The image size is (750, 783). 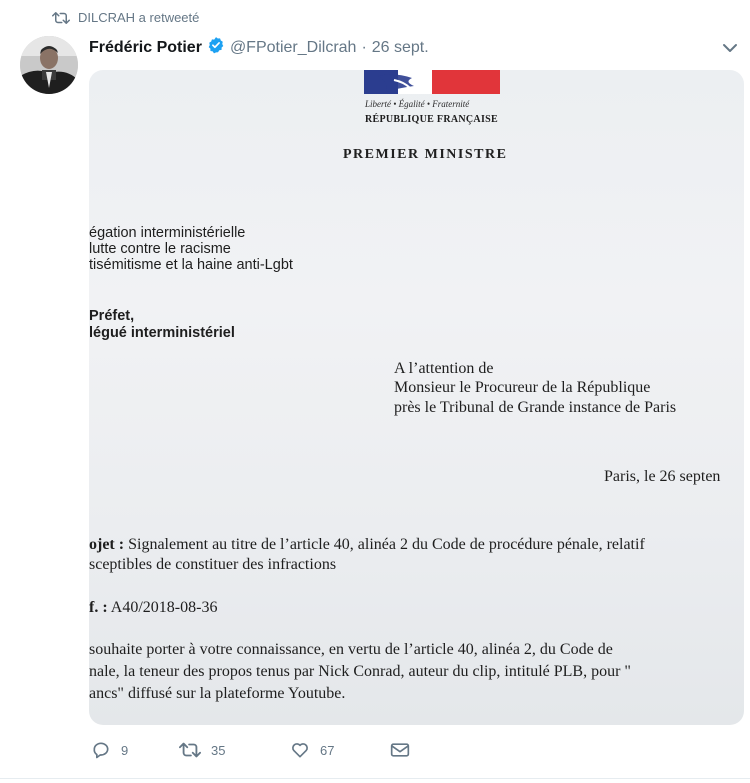 What do you see at coordinates (145, 48) in the screenshot?
I see `author-name: Frédéric Potier` at bounding box center [145, 48].